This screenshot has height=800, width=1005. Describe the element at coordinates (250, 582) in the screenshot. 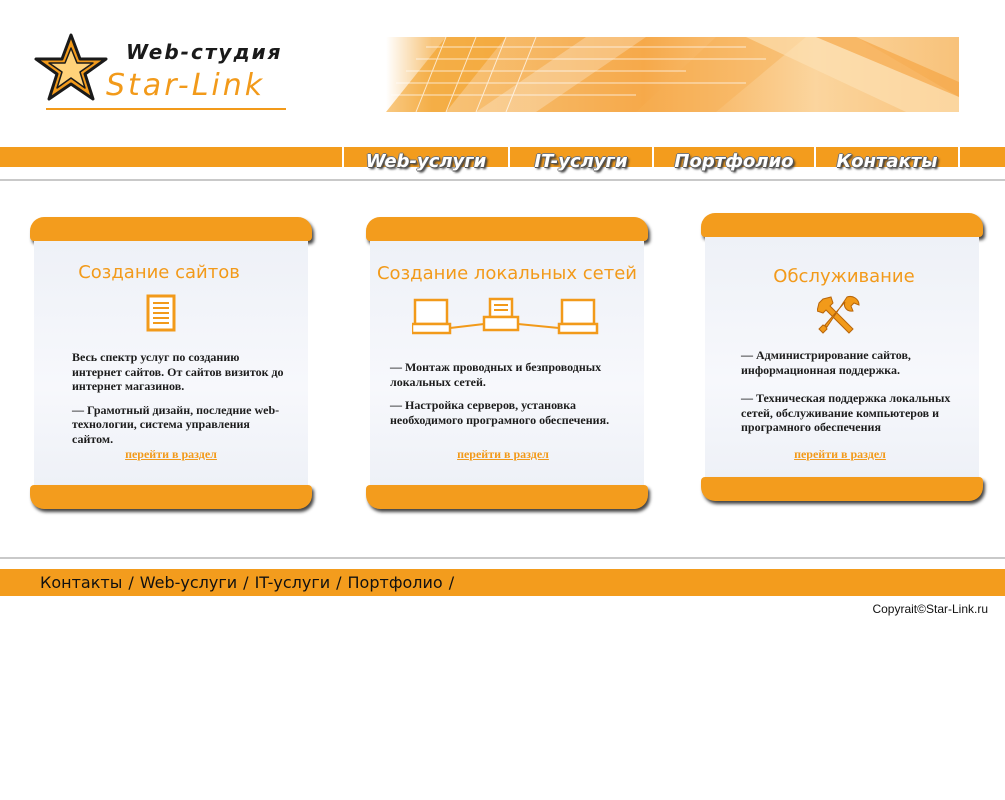

I see `footer-nav: Контакты / Web-услуги / IT-услуги / Портфолио /` at that location.